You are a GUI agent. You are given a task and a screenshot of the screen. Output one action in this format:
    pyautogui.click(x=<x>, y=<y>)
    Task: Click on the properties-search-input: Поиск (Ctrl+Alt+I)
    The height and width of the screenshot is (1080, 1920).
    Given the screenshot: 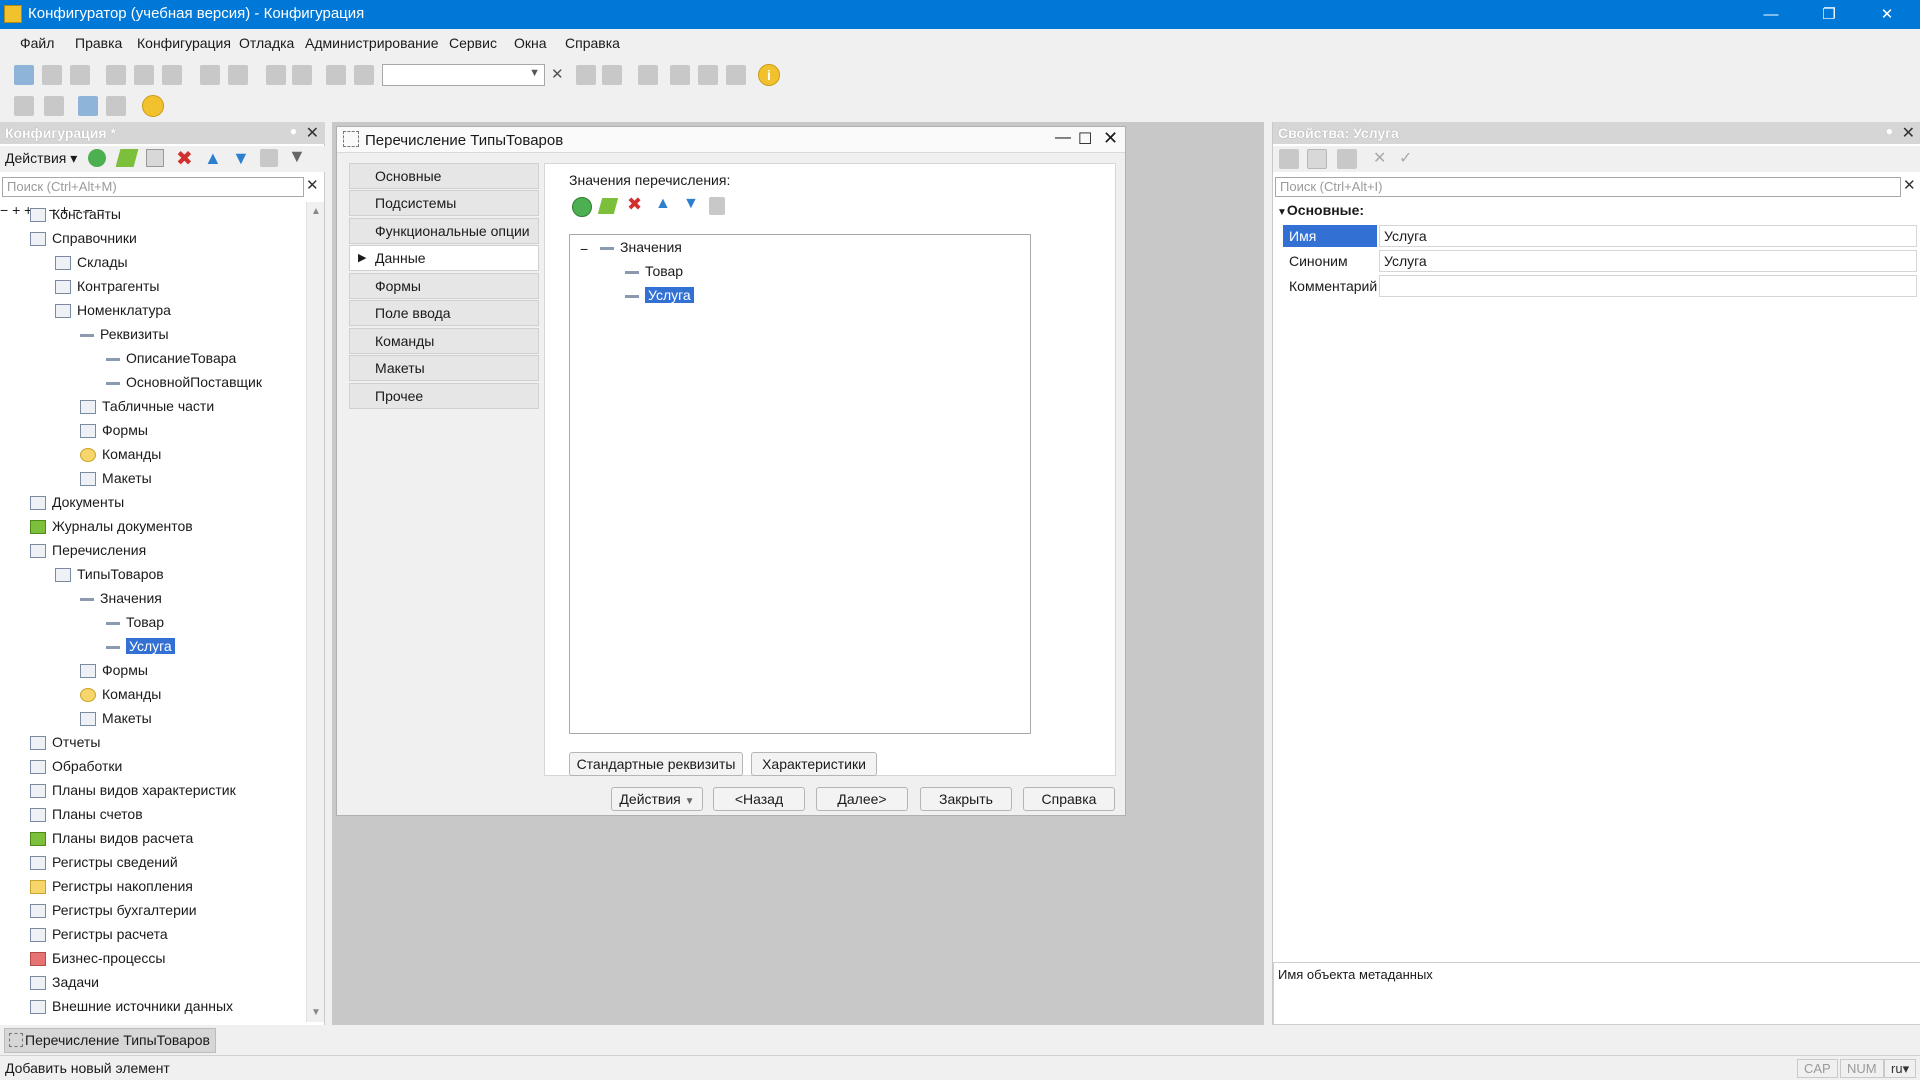 What is the action you would take?
    pyautogui.click(x=1588, y=187)
    